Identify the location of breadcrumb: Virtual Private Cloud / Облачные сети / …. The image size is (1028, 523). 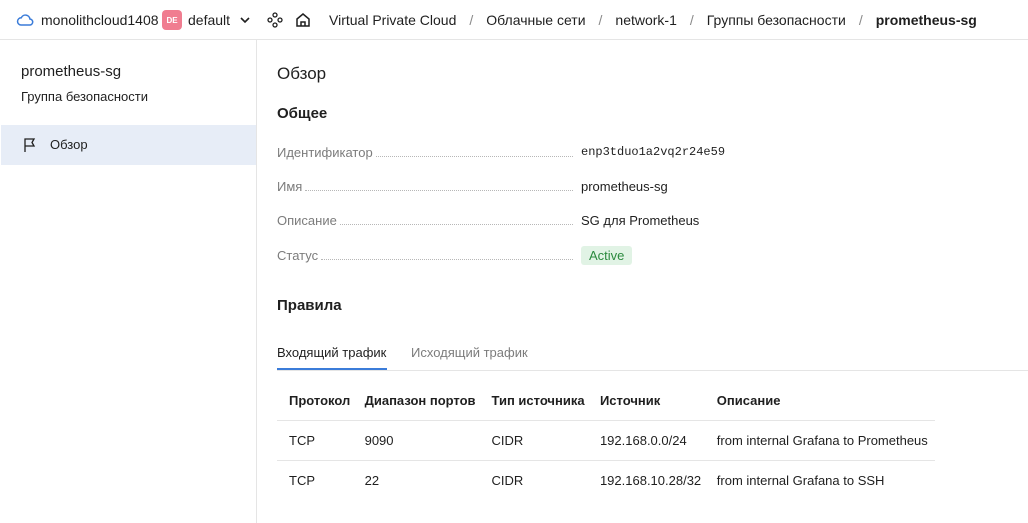
(653, 20).